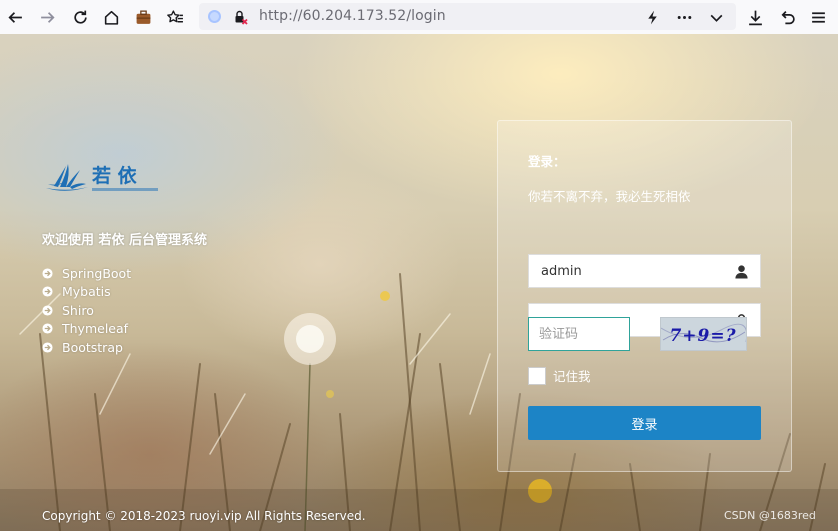  Describe the element at coordinates (115, 175) in the screenshot. I see `logo-text: 若 依` at that location.